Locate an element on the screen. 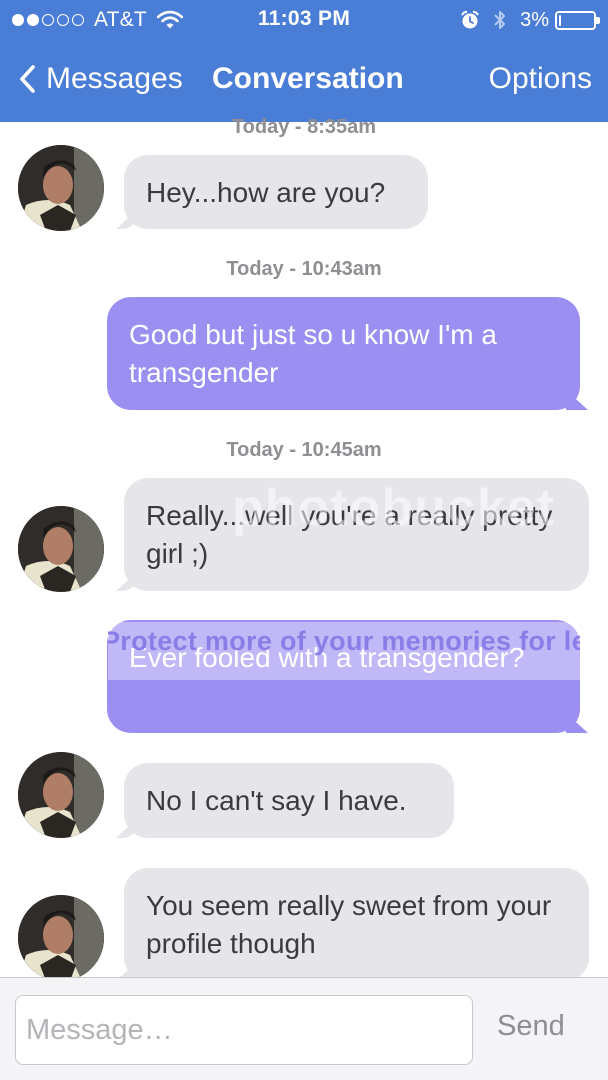  page-title: Conversation is located at coordinates (308, 78).